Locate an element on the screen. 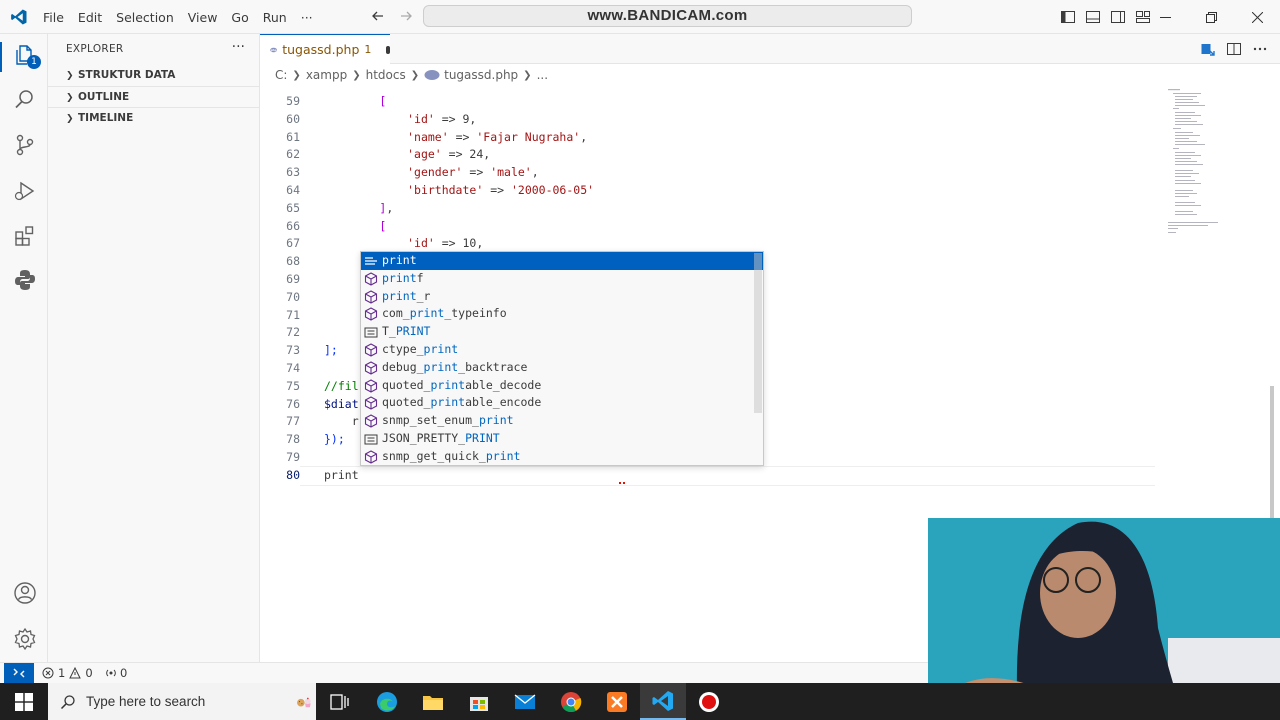 This screenshot has height=720, width=1280. suggestion-item: print_r is located at coordinates (562, 297).